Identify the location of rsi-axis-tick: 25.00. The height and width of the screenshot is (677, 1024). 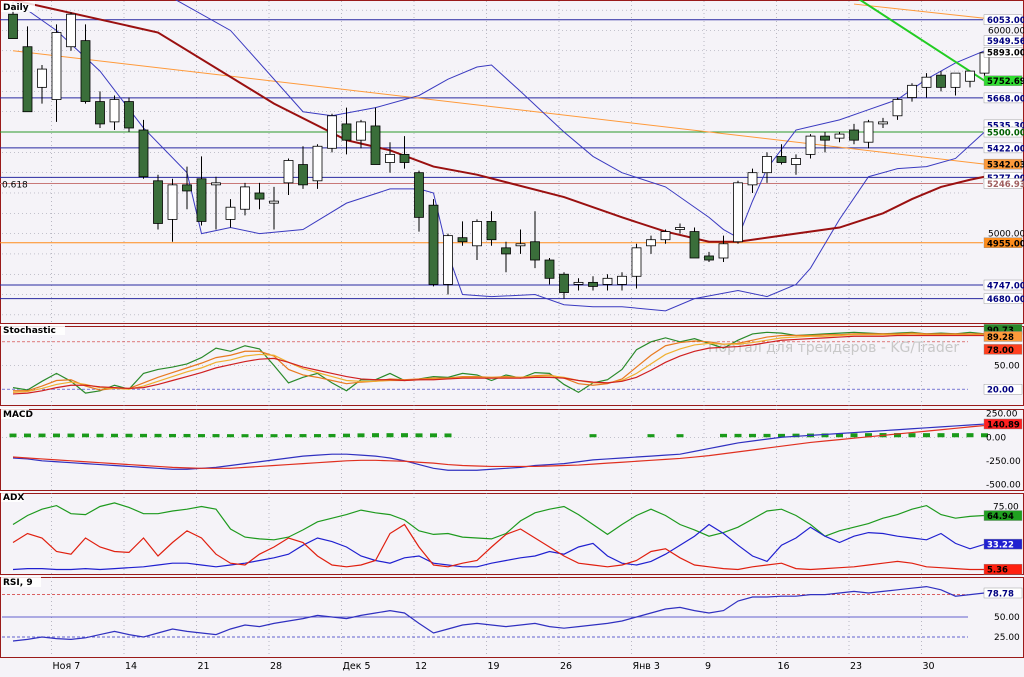
(1007, 638).